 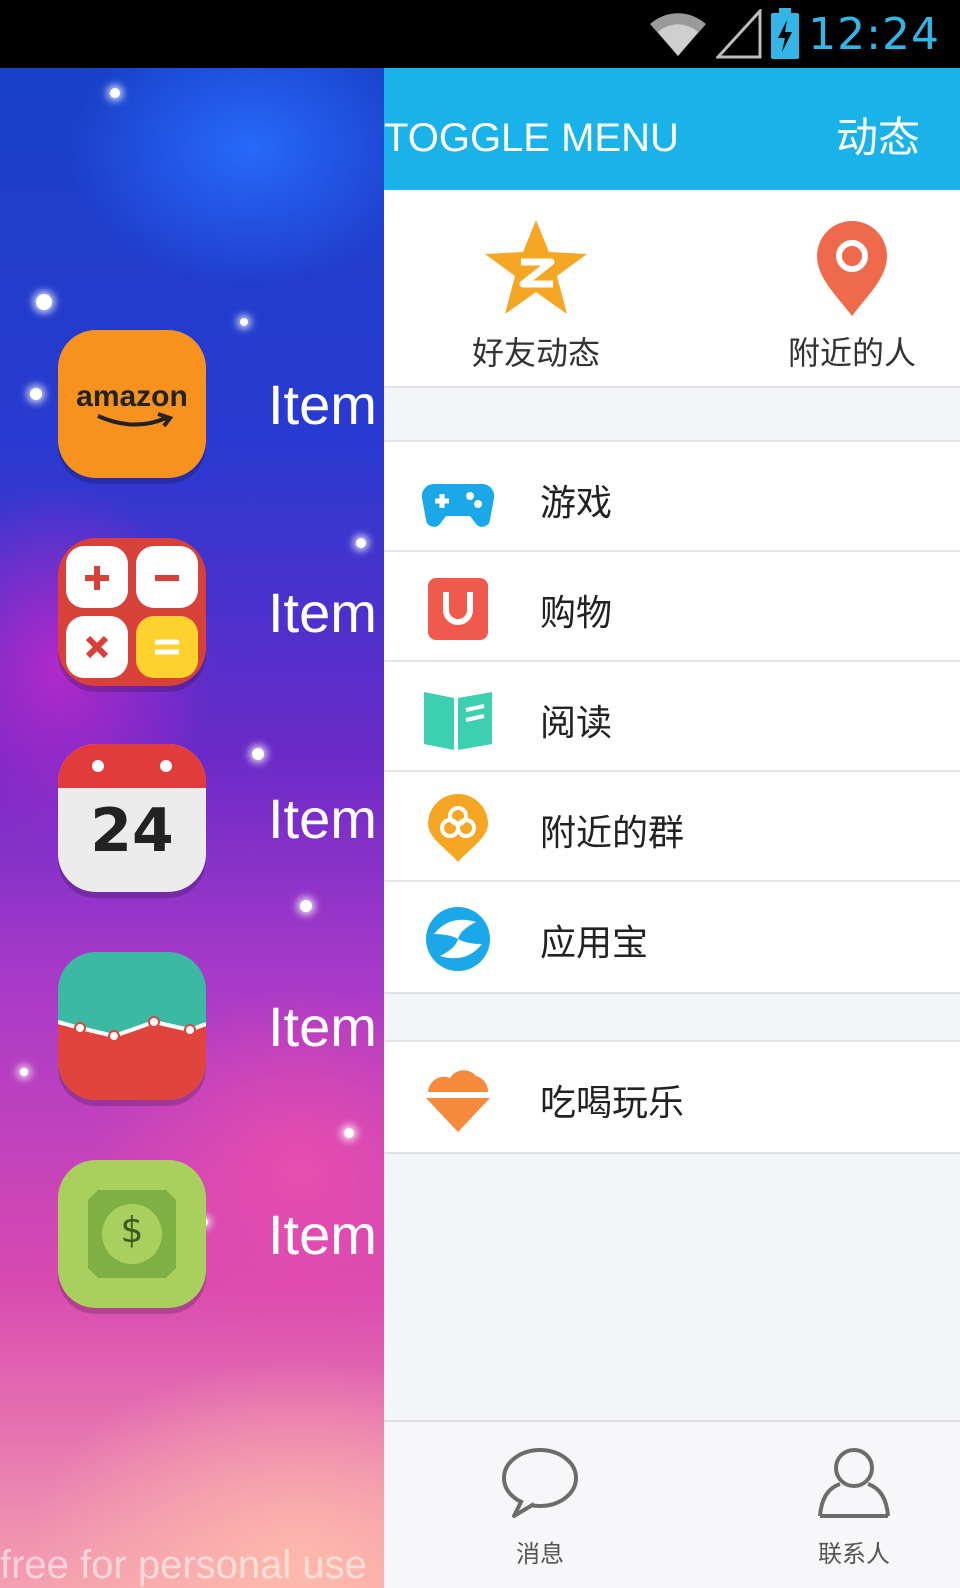 What do you see at coordinates (221, 405) in the screenshot?
I see `list-item: amazon Item` at bounding box center [221, 405].